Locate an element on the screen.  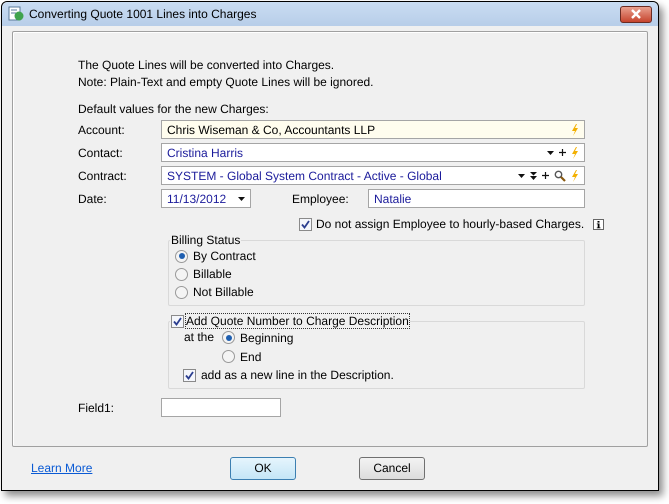
input-field is located at coordinates (221, 407).